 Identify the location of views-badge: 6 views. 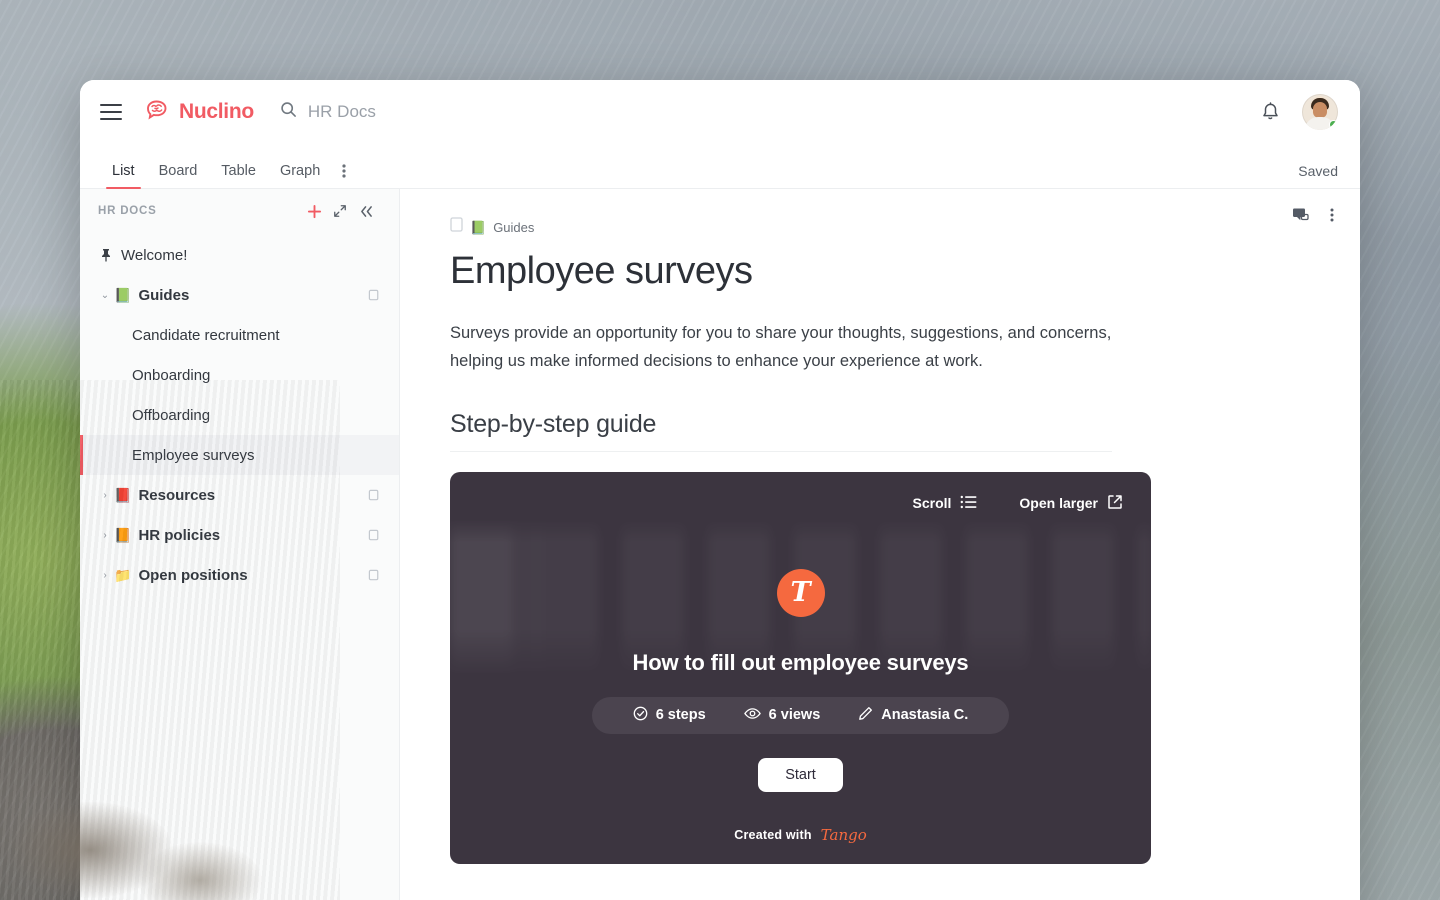
(782, 715).